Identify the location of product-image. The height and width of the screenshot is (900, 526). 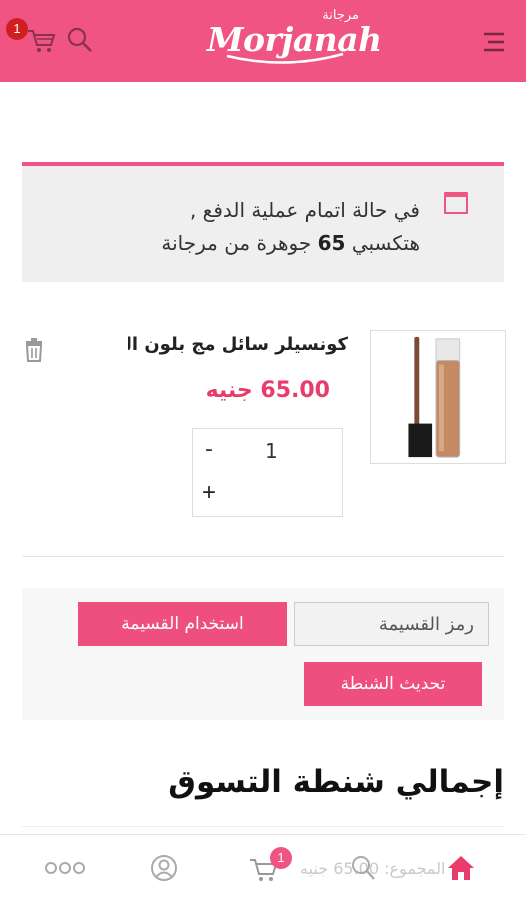
(438, 397).